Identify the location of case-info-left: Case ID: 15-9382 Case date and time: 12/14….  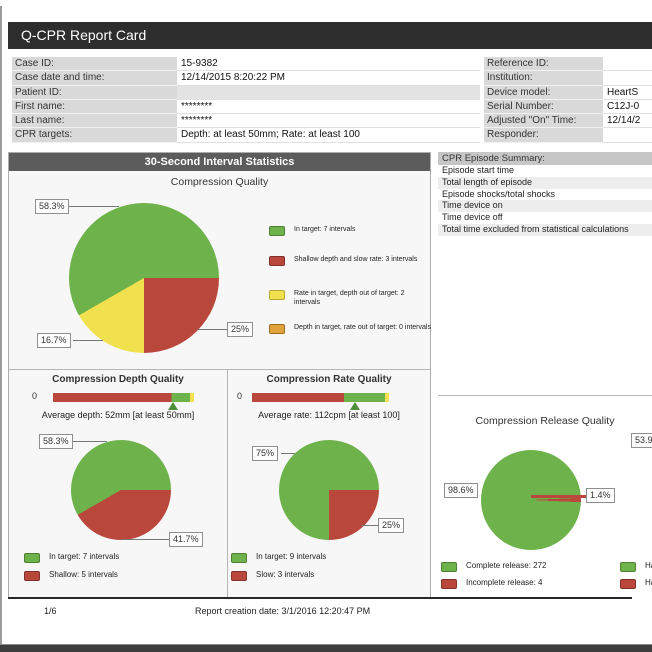
(246, 100).